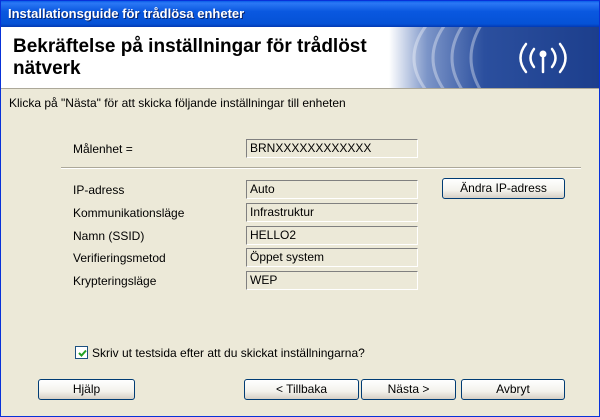 This screenshot has width=600, height=417. Describe the element at coordinates (494, 57) in the screenshot. I see `wireless-banner` at that location.